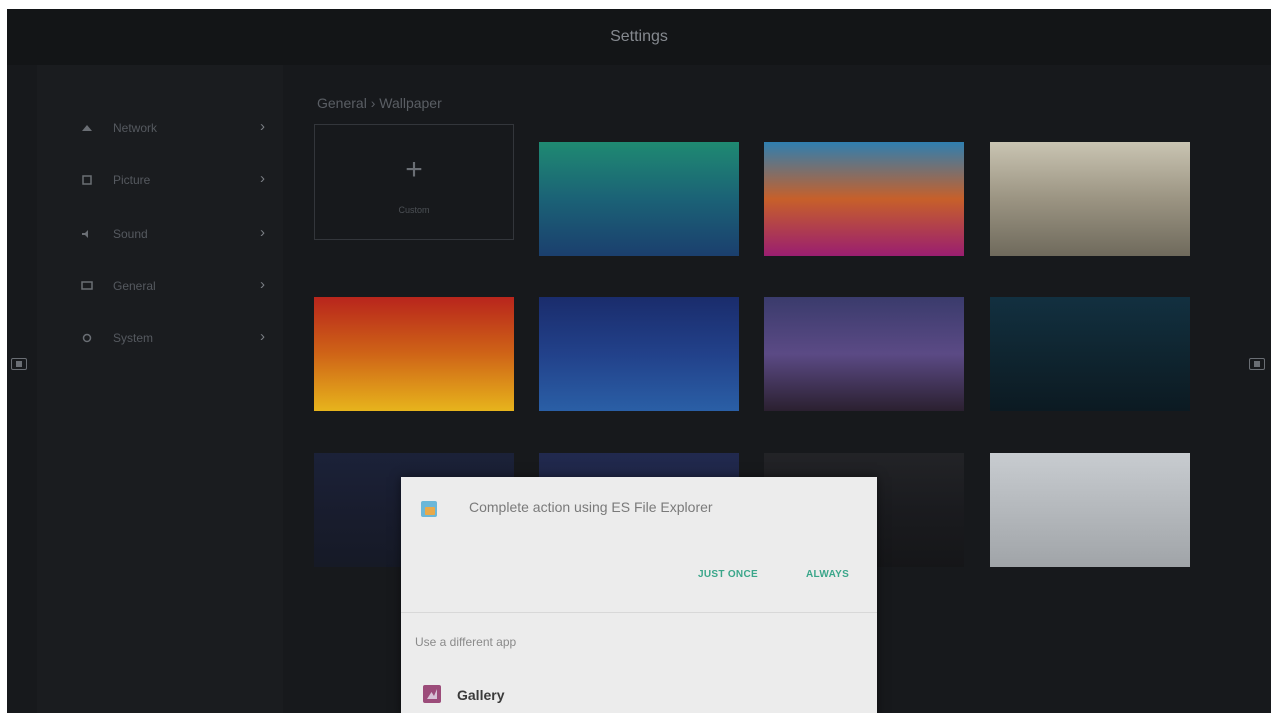 The height and width of the screenshot is (713, 1271). What do you see at coordinates (639, 612) in the screenshot?
I see `divider` at bounding box center [639, 612].